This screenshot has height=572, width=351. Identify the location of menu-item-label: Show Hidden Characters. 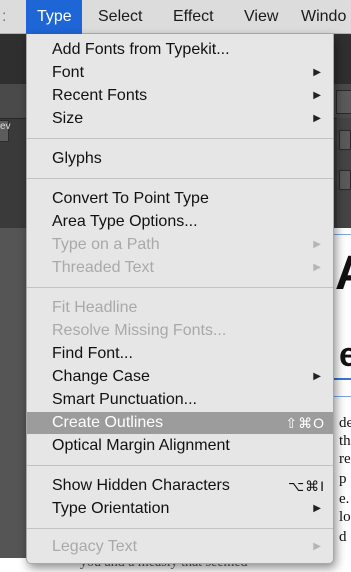
(141, 485).